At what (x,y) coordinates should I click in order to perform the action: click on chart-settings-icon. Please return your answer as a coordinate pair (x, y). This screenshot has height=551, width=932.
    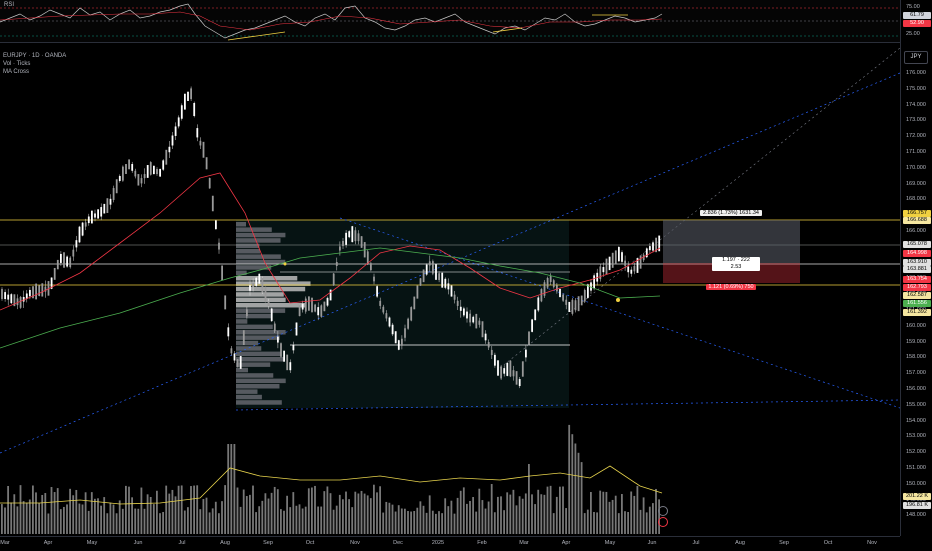
    Looking at the image, I should click on (663, 511).